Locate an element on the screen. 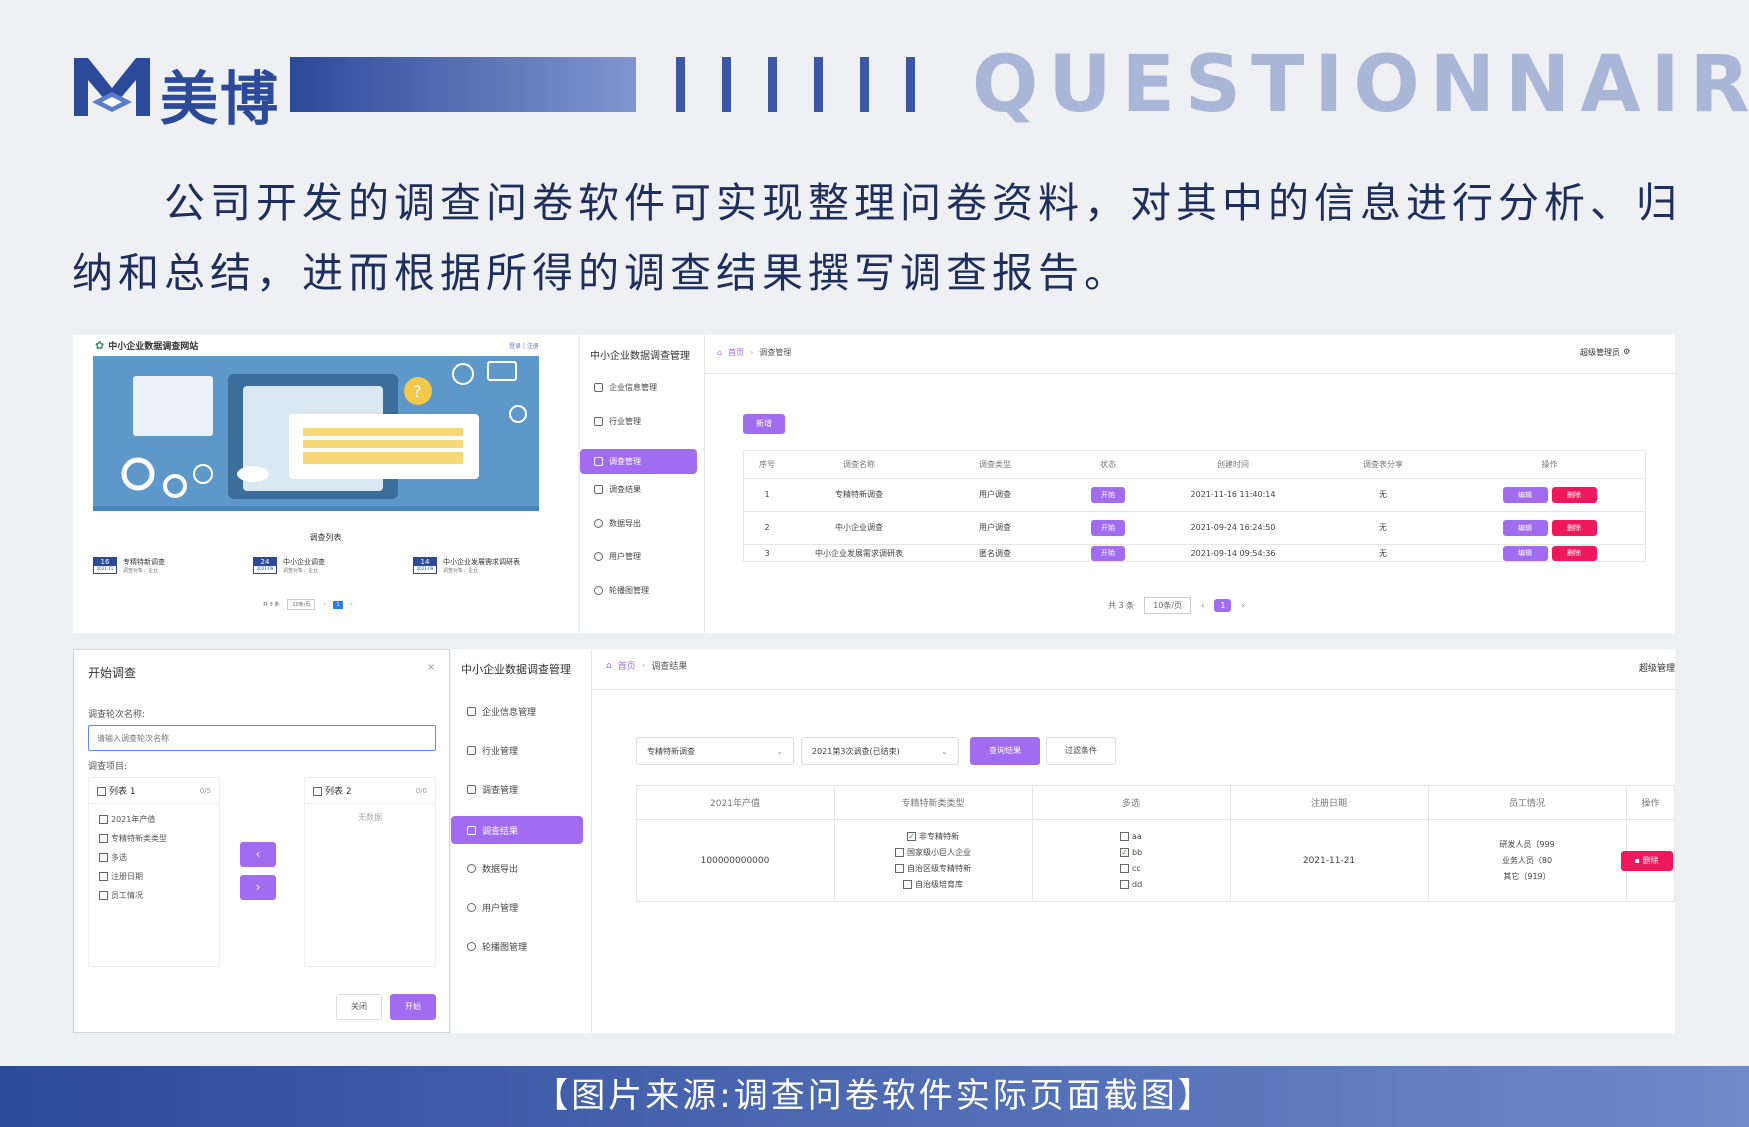 This screenshot has height=1127, width=1749. table-header: 序号 调查名称 调查类型 状态 创建时间 调查表分享 操作 is located at coordinates (1158, 464).